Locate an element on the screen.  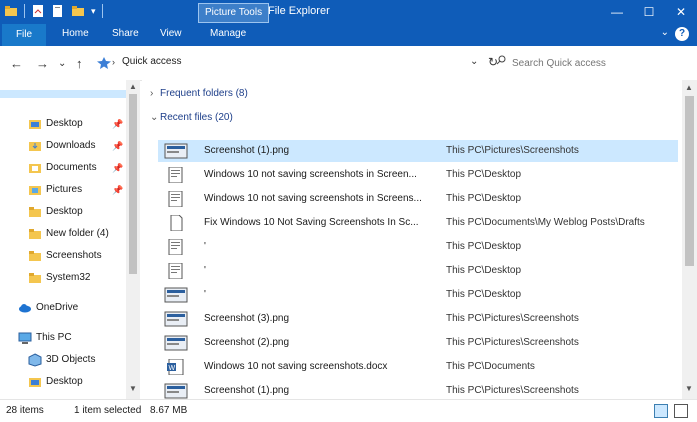
ribbon-expand-icon: ⌄ is located at coordinates (665, 32).